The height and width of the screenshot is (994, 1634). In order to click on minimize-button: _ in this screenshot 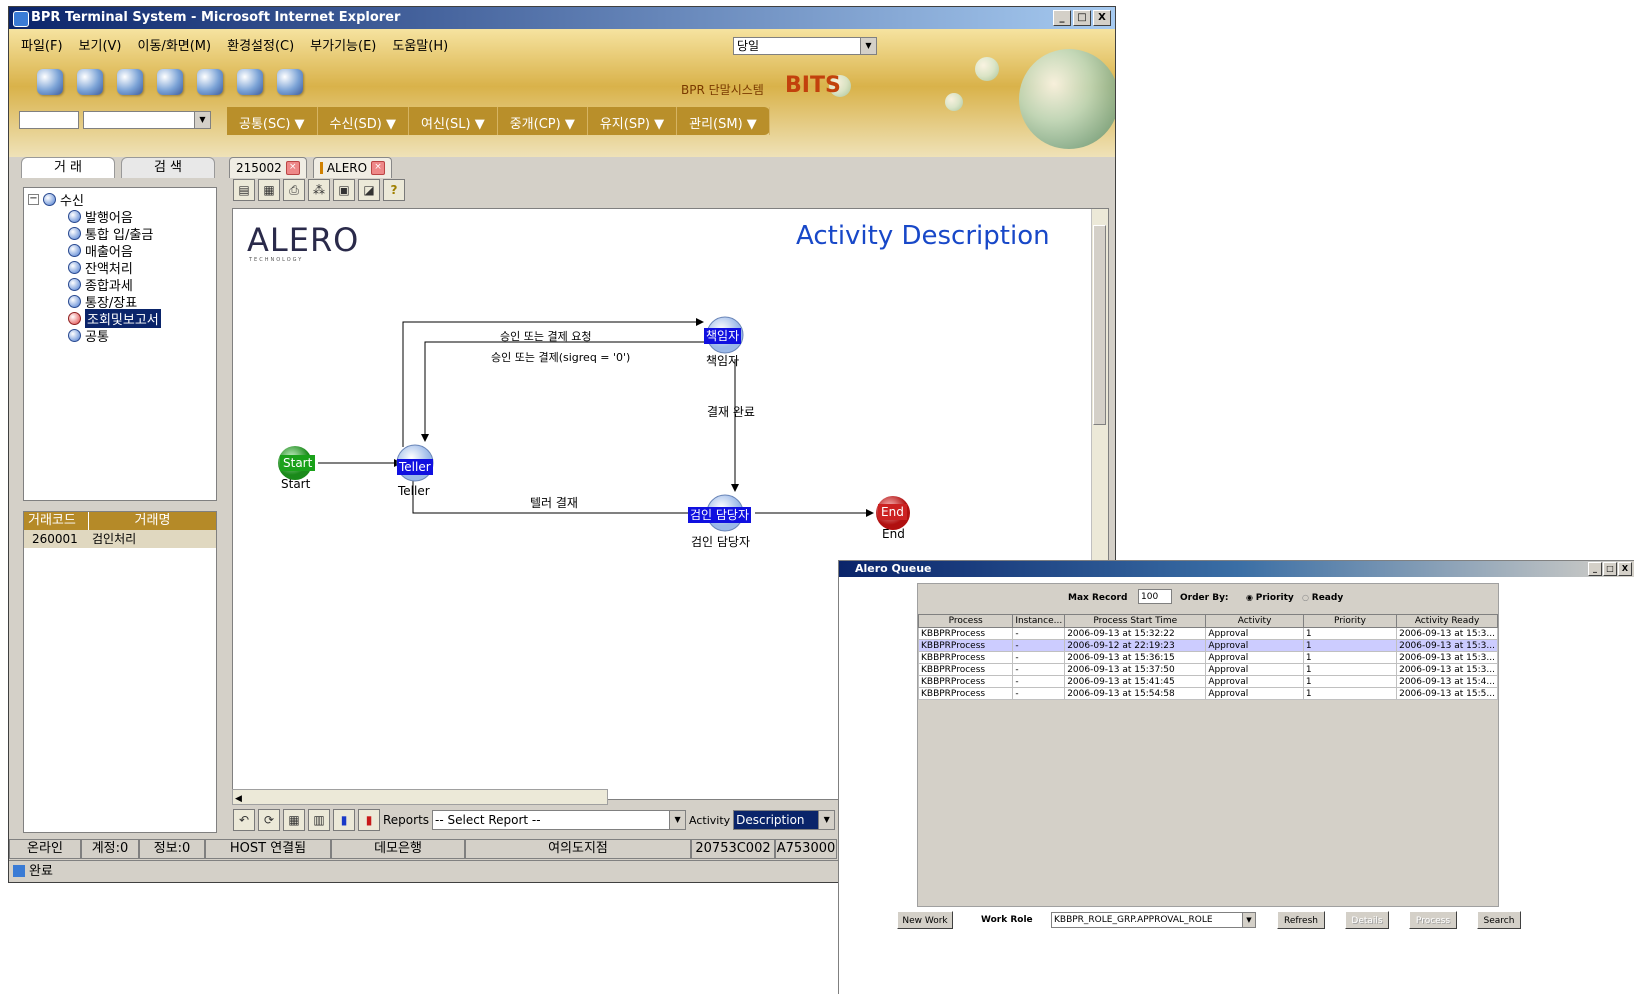, I will do `click(1062, 18)`.